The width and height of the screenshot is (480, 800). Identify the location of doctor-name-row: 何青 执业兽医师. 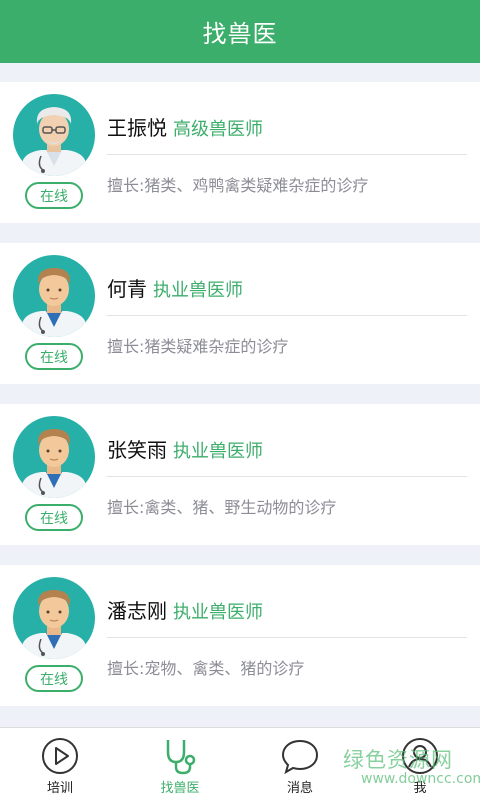
(175, 287).